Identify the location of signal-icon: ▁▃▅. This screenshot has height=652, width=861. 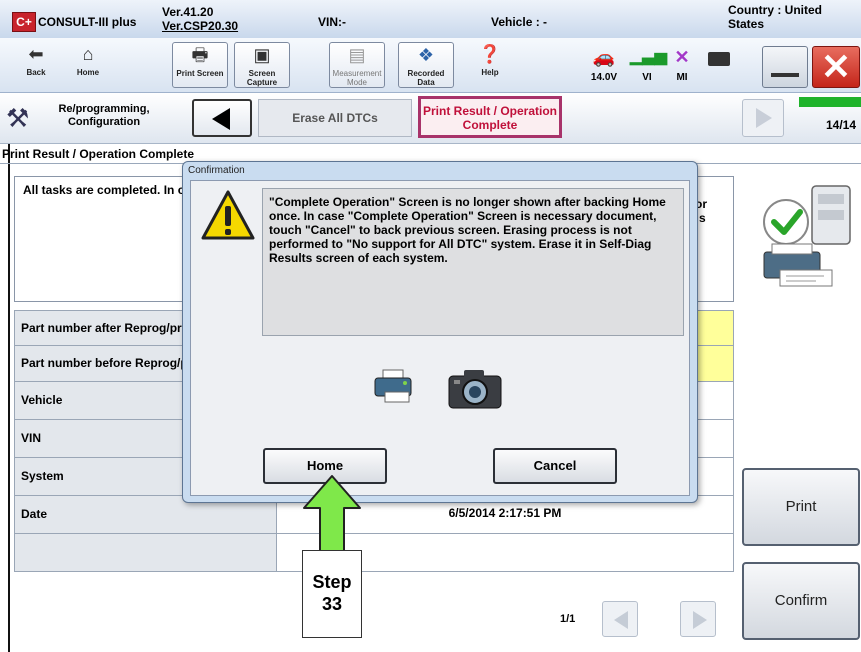
(648, 56).